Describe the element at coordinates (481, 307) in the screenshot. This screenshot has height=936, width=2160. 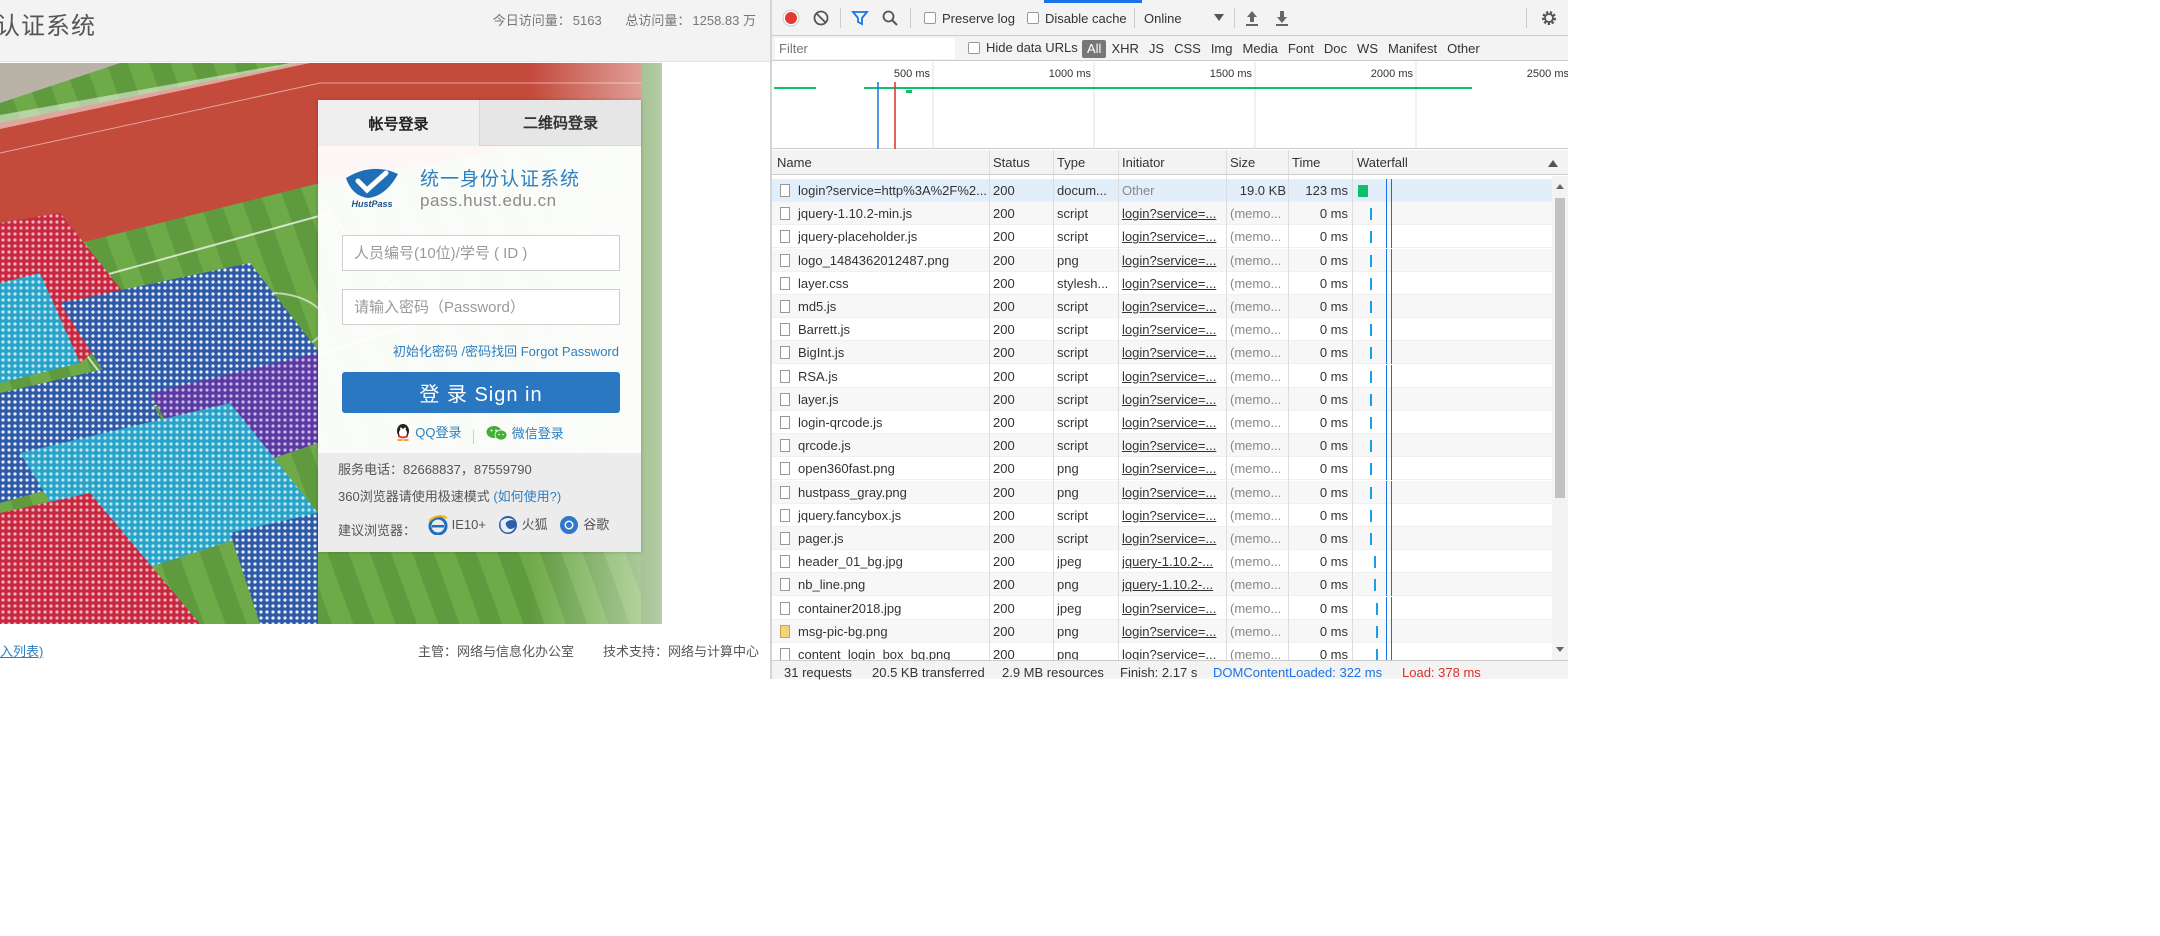
I see `password-input` at that location.